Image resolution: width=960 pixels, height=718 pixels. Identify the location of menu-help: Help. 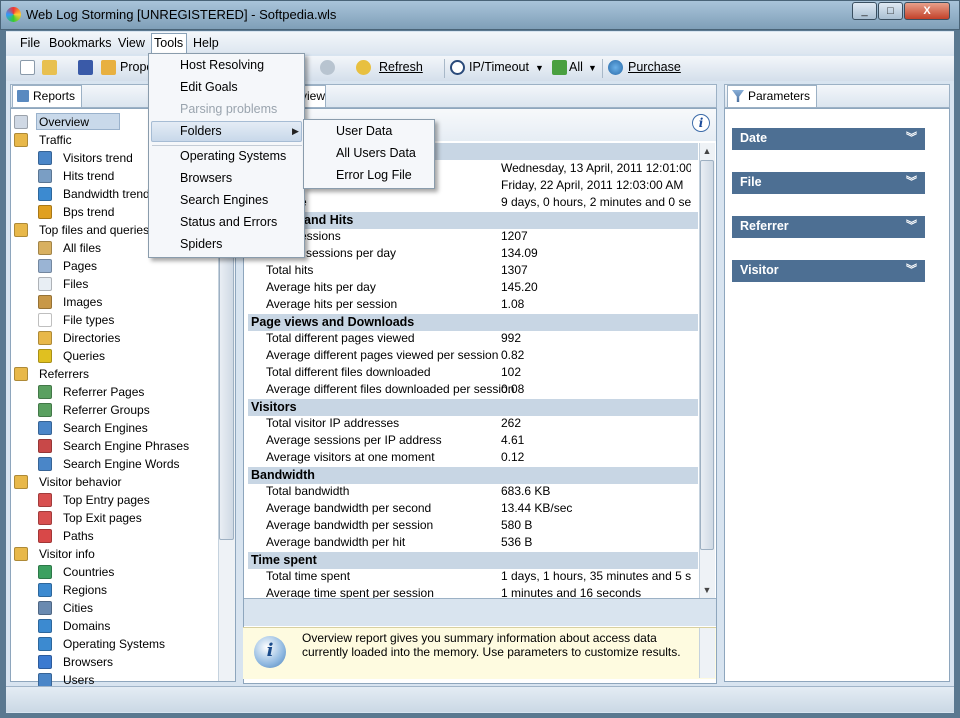
(206, 43).